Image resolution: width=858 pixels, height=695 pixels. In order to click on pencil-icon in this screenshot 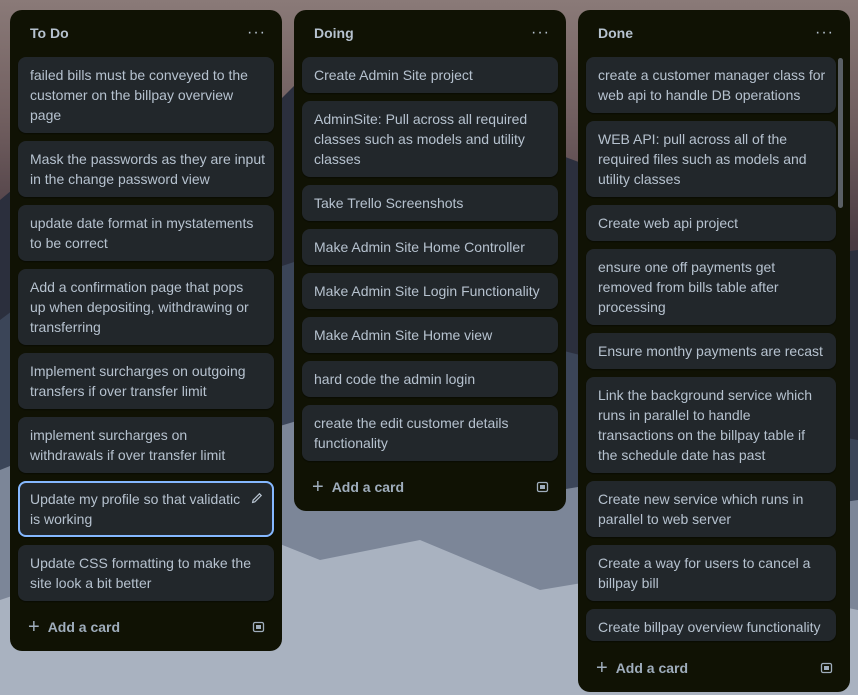, I will do `click(257, 498)`.